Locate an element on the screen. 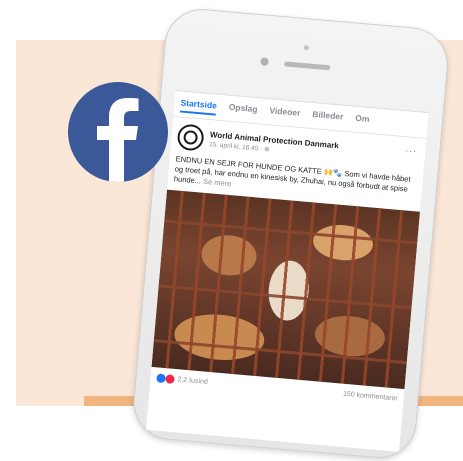 This screenshot has width=463, height=461. tab-videoer: Videoer is located at coordinates (285, 114).